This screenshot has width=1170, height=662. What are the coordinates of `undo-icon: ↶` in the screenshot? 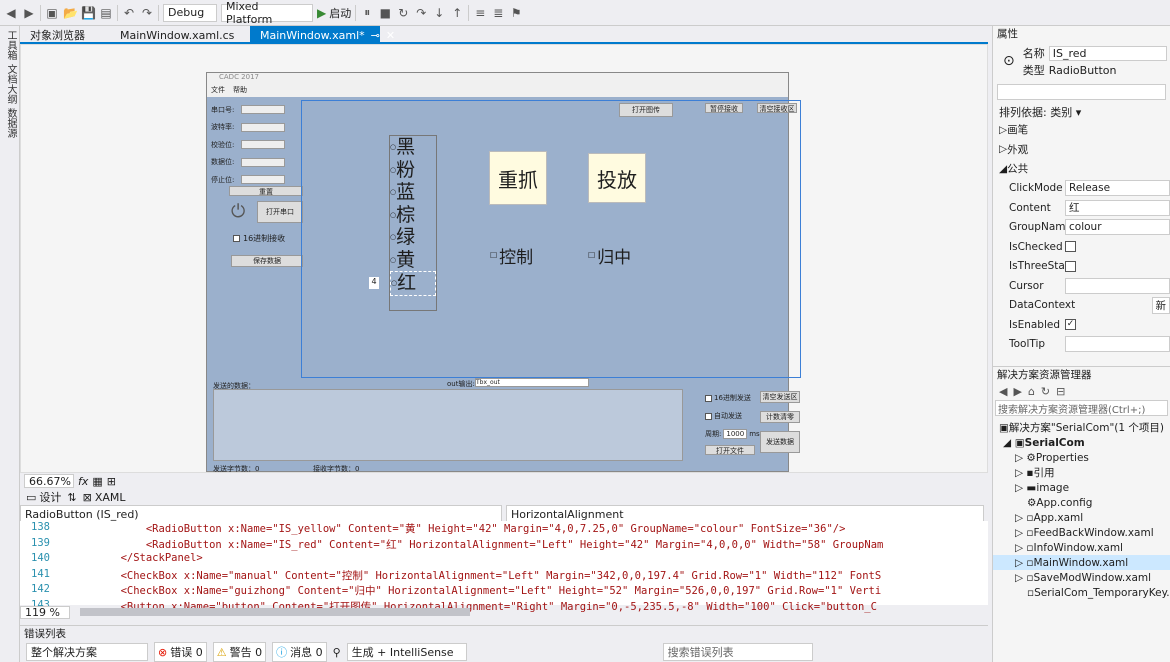 It's located at (129, 13).